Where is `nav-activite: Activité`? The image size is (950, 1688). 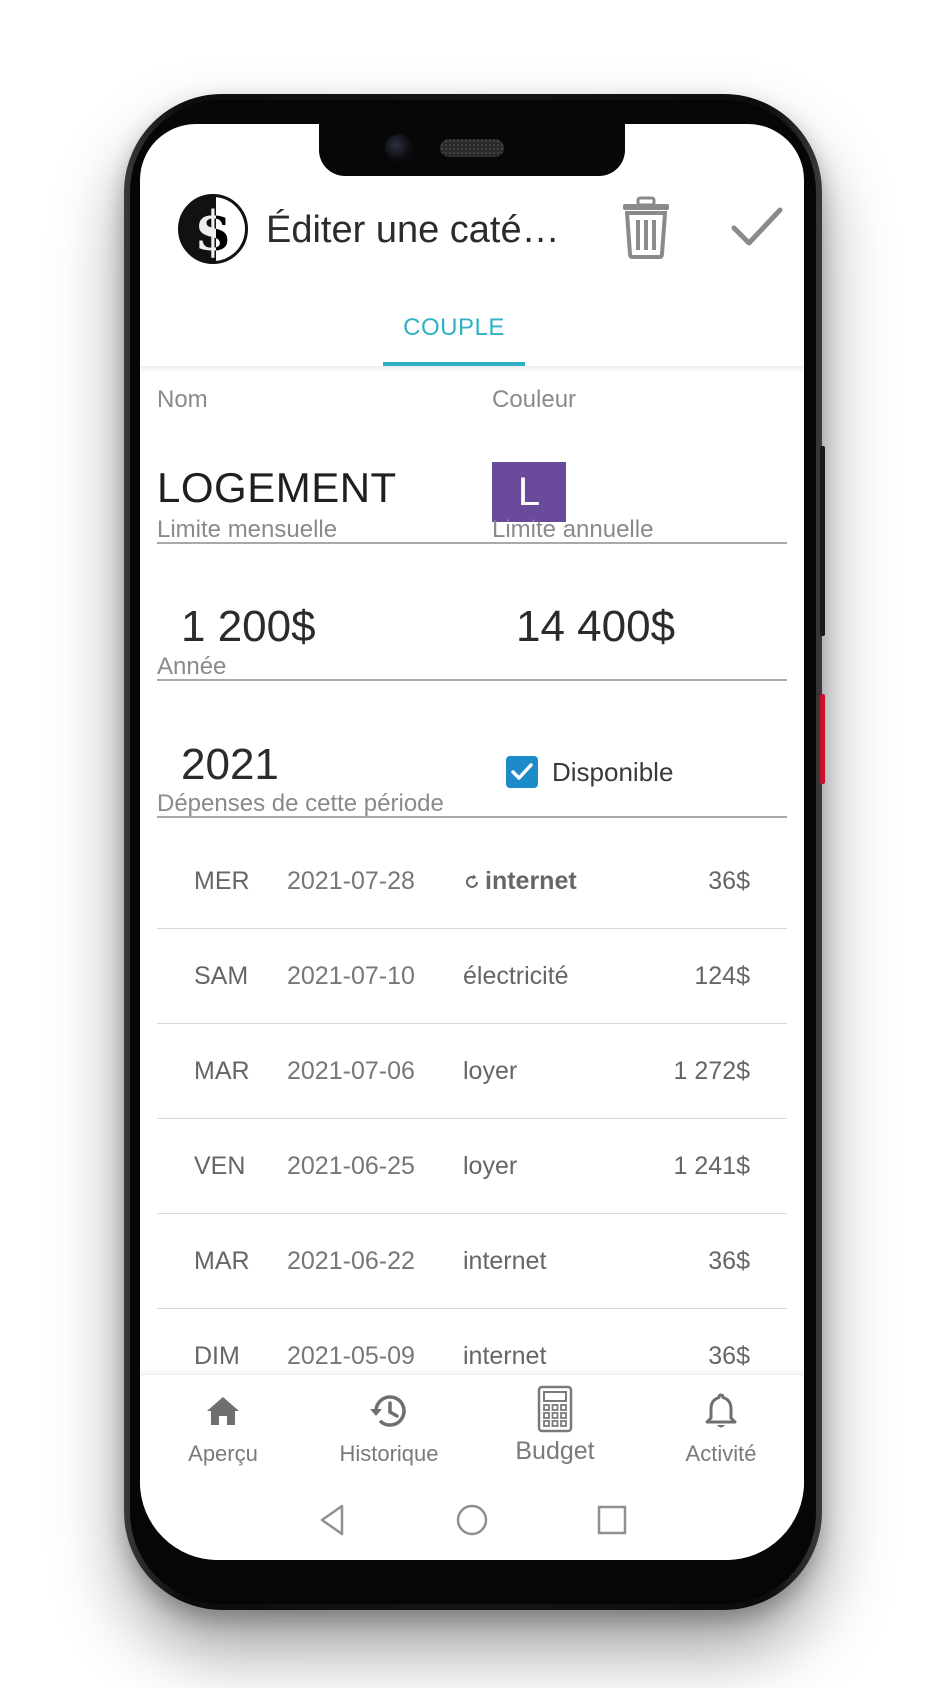
nav-activite: Activité is located at coordinates (721, 1431).